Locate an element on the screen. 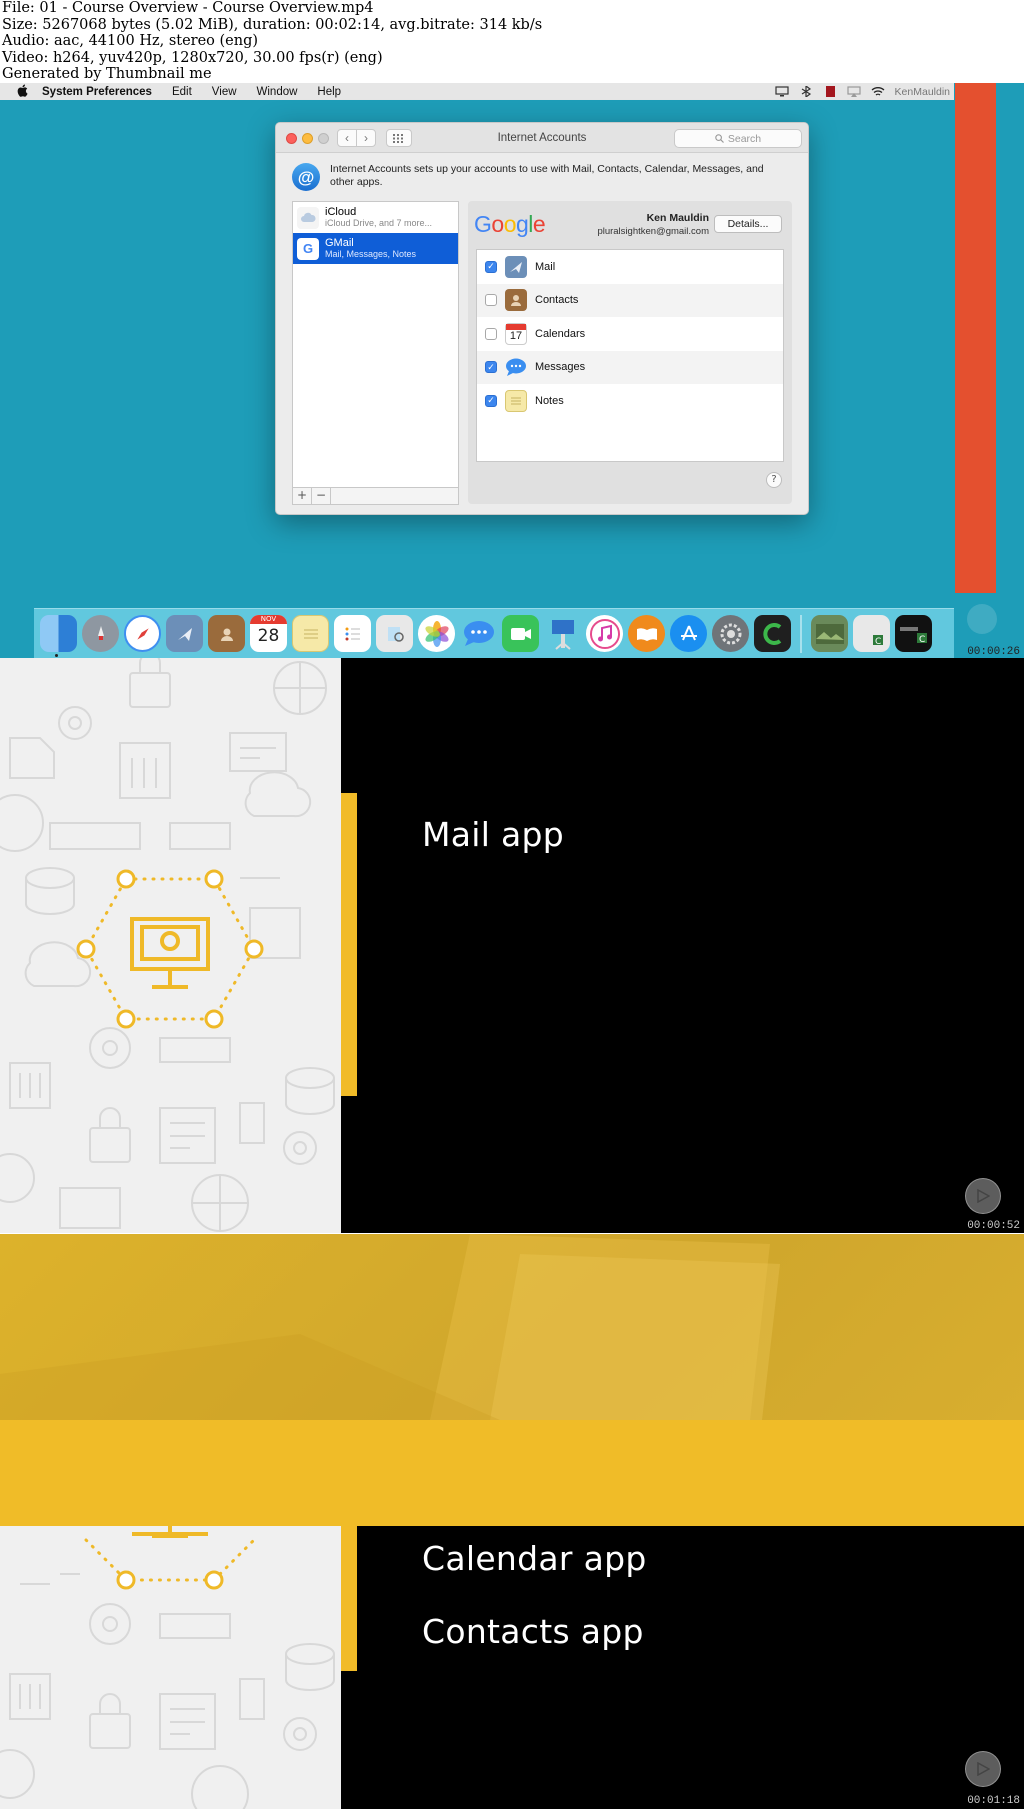 The height and width of the screenshot is (1811, 1024). menu-window: Window is located at coordinates (277, 92).